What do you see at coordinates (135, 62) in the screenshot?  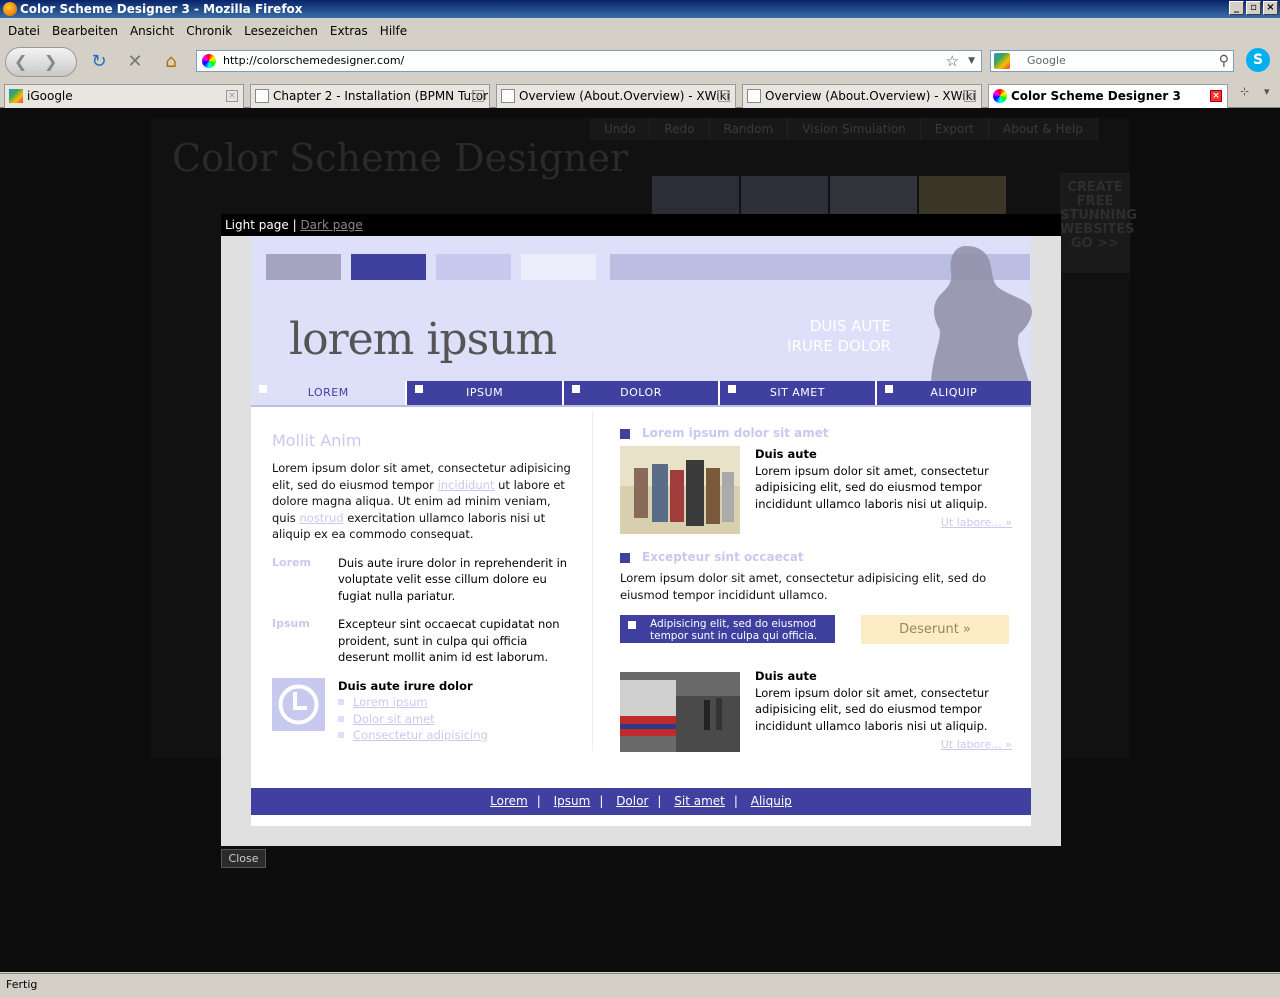 I see `stop-icon: ✕` at bounding box center [135, 62].